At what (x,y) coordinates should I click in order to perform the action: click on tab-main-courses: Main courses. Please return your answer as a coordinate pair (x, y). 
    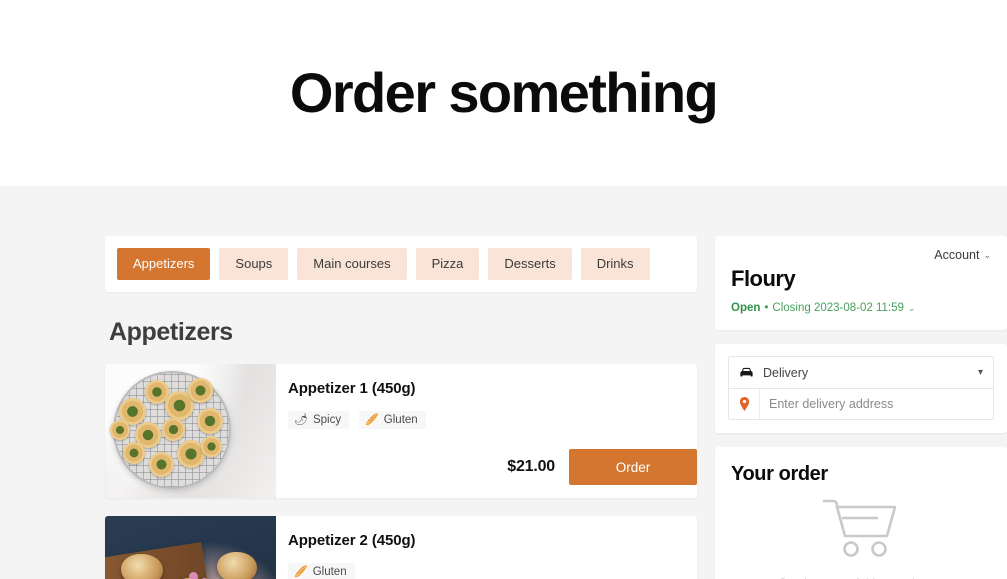
    Looking at the image, I should click on (352, 264).